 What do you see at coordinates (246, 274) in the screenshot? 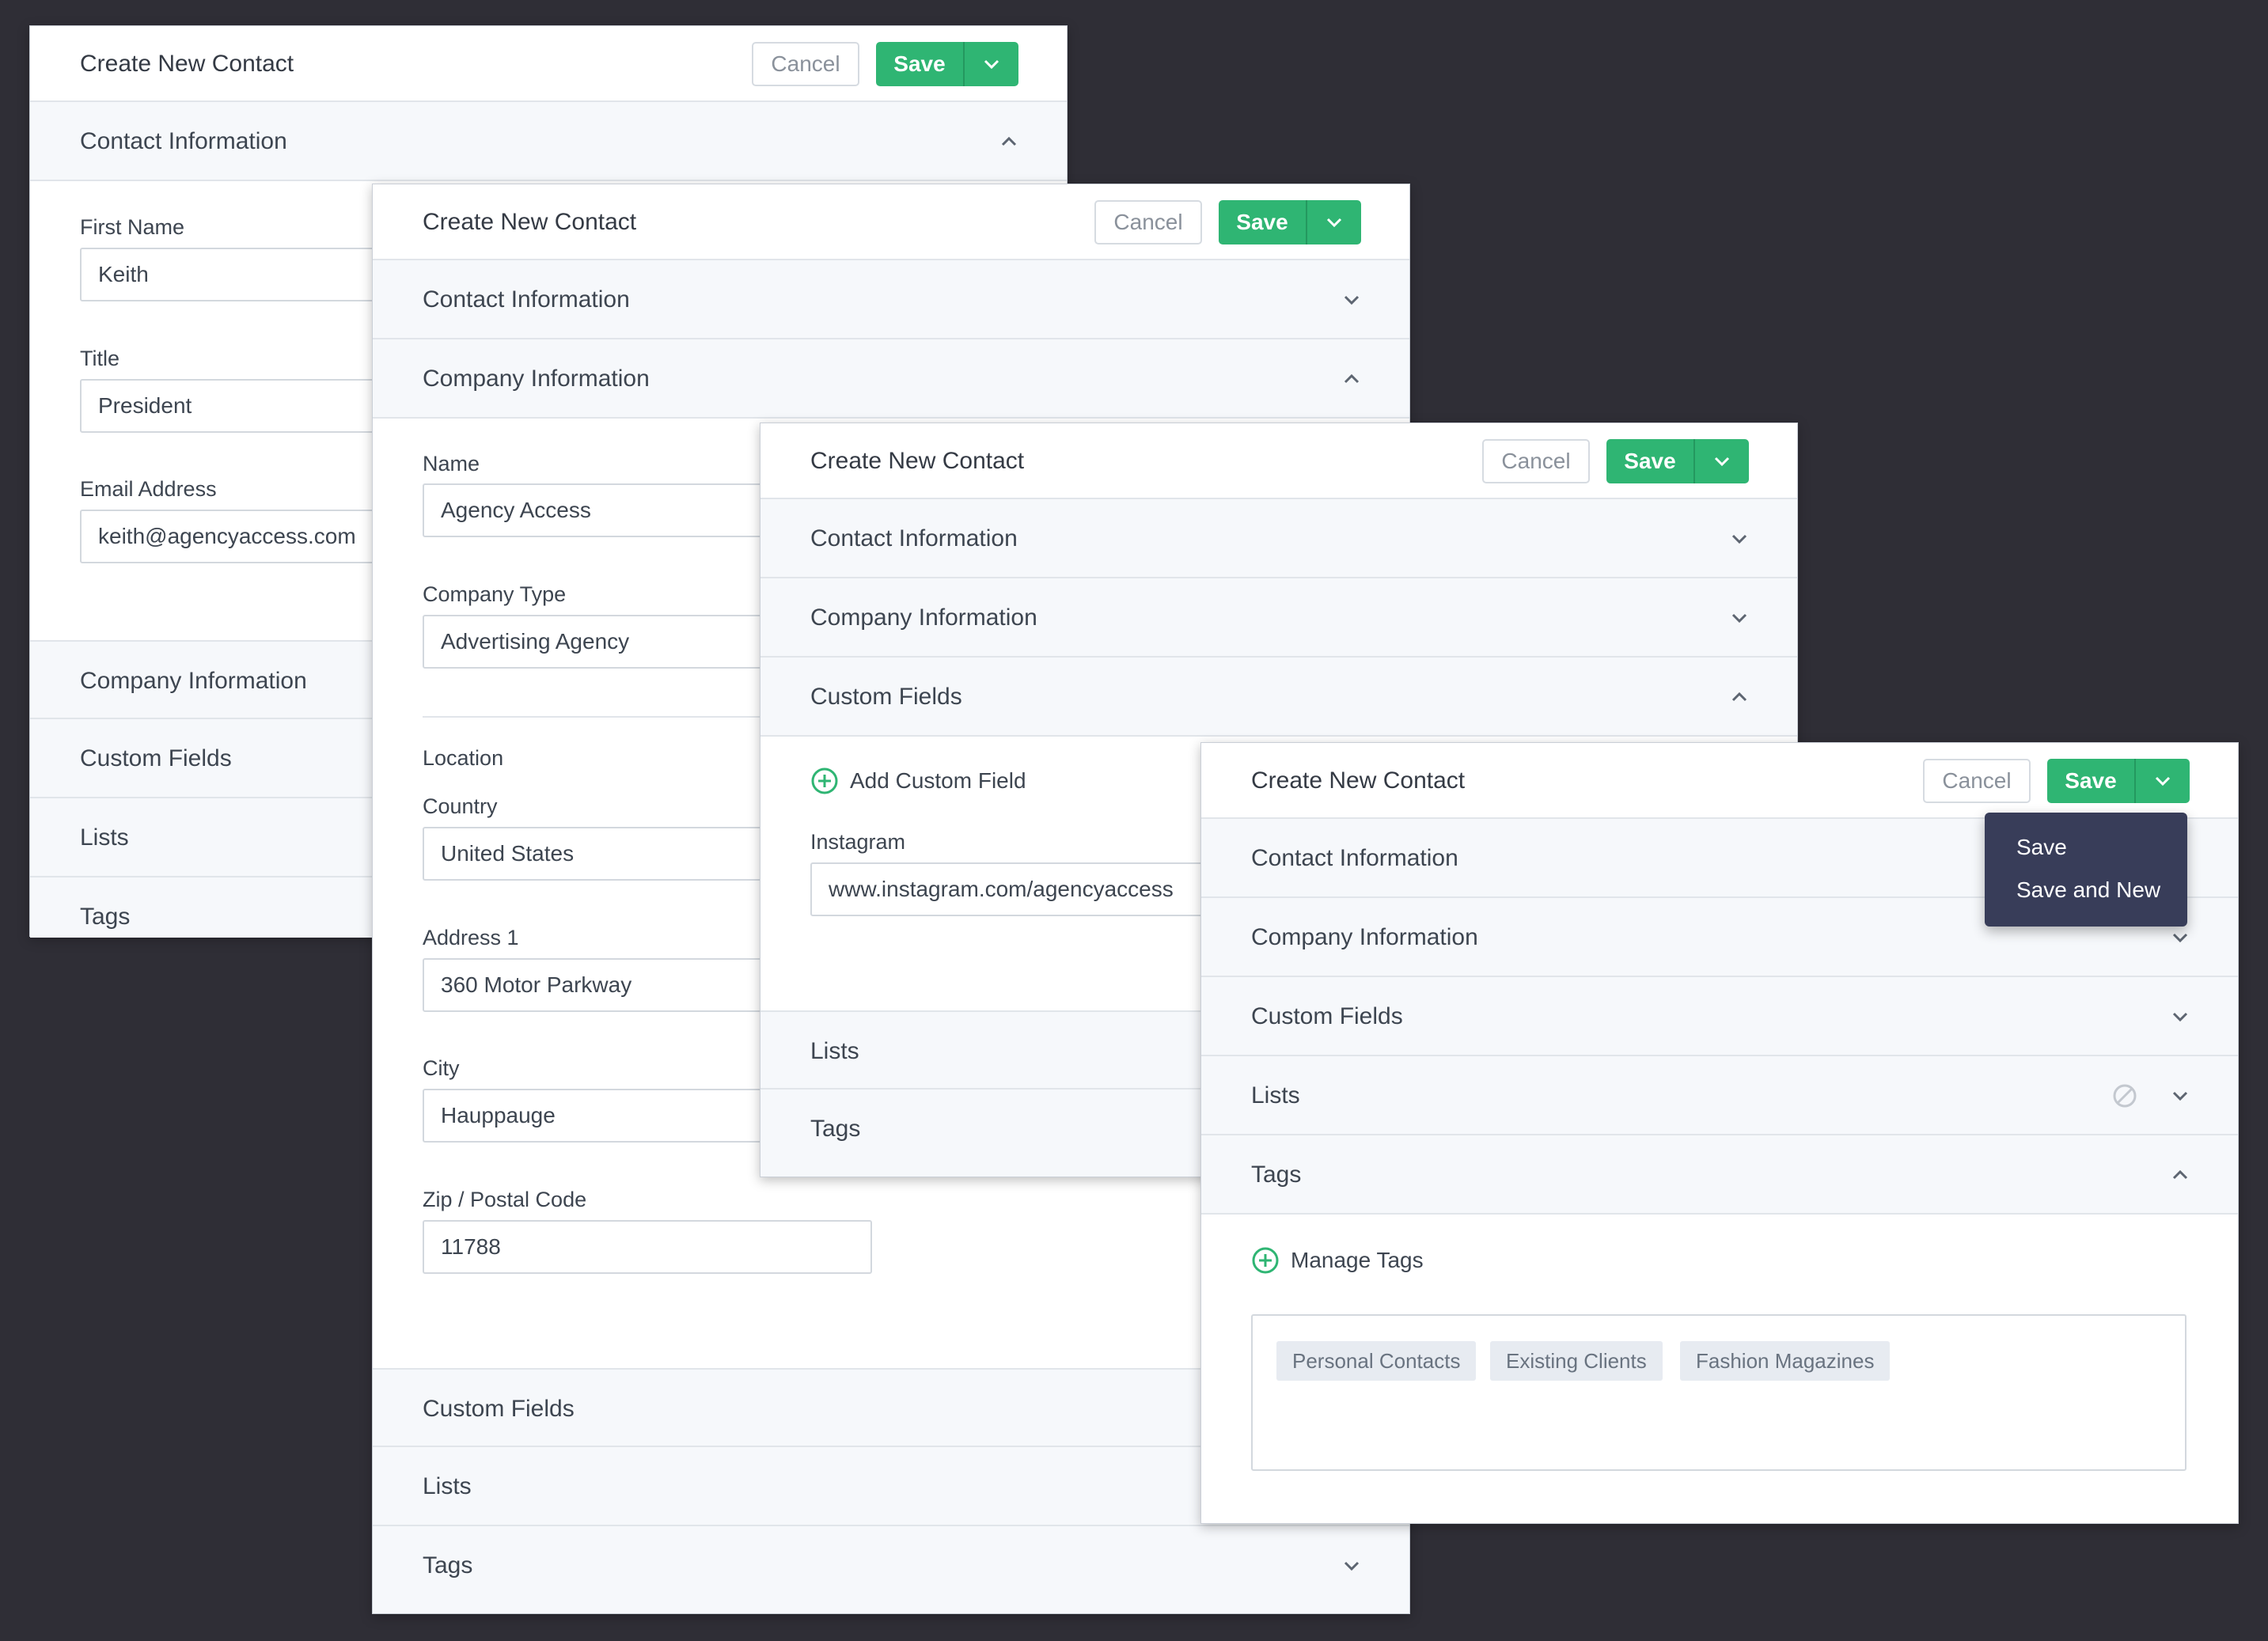
I see `first-name-field: Keith` at bounding box center [246, 274].